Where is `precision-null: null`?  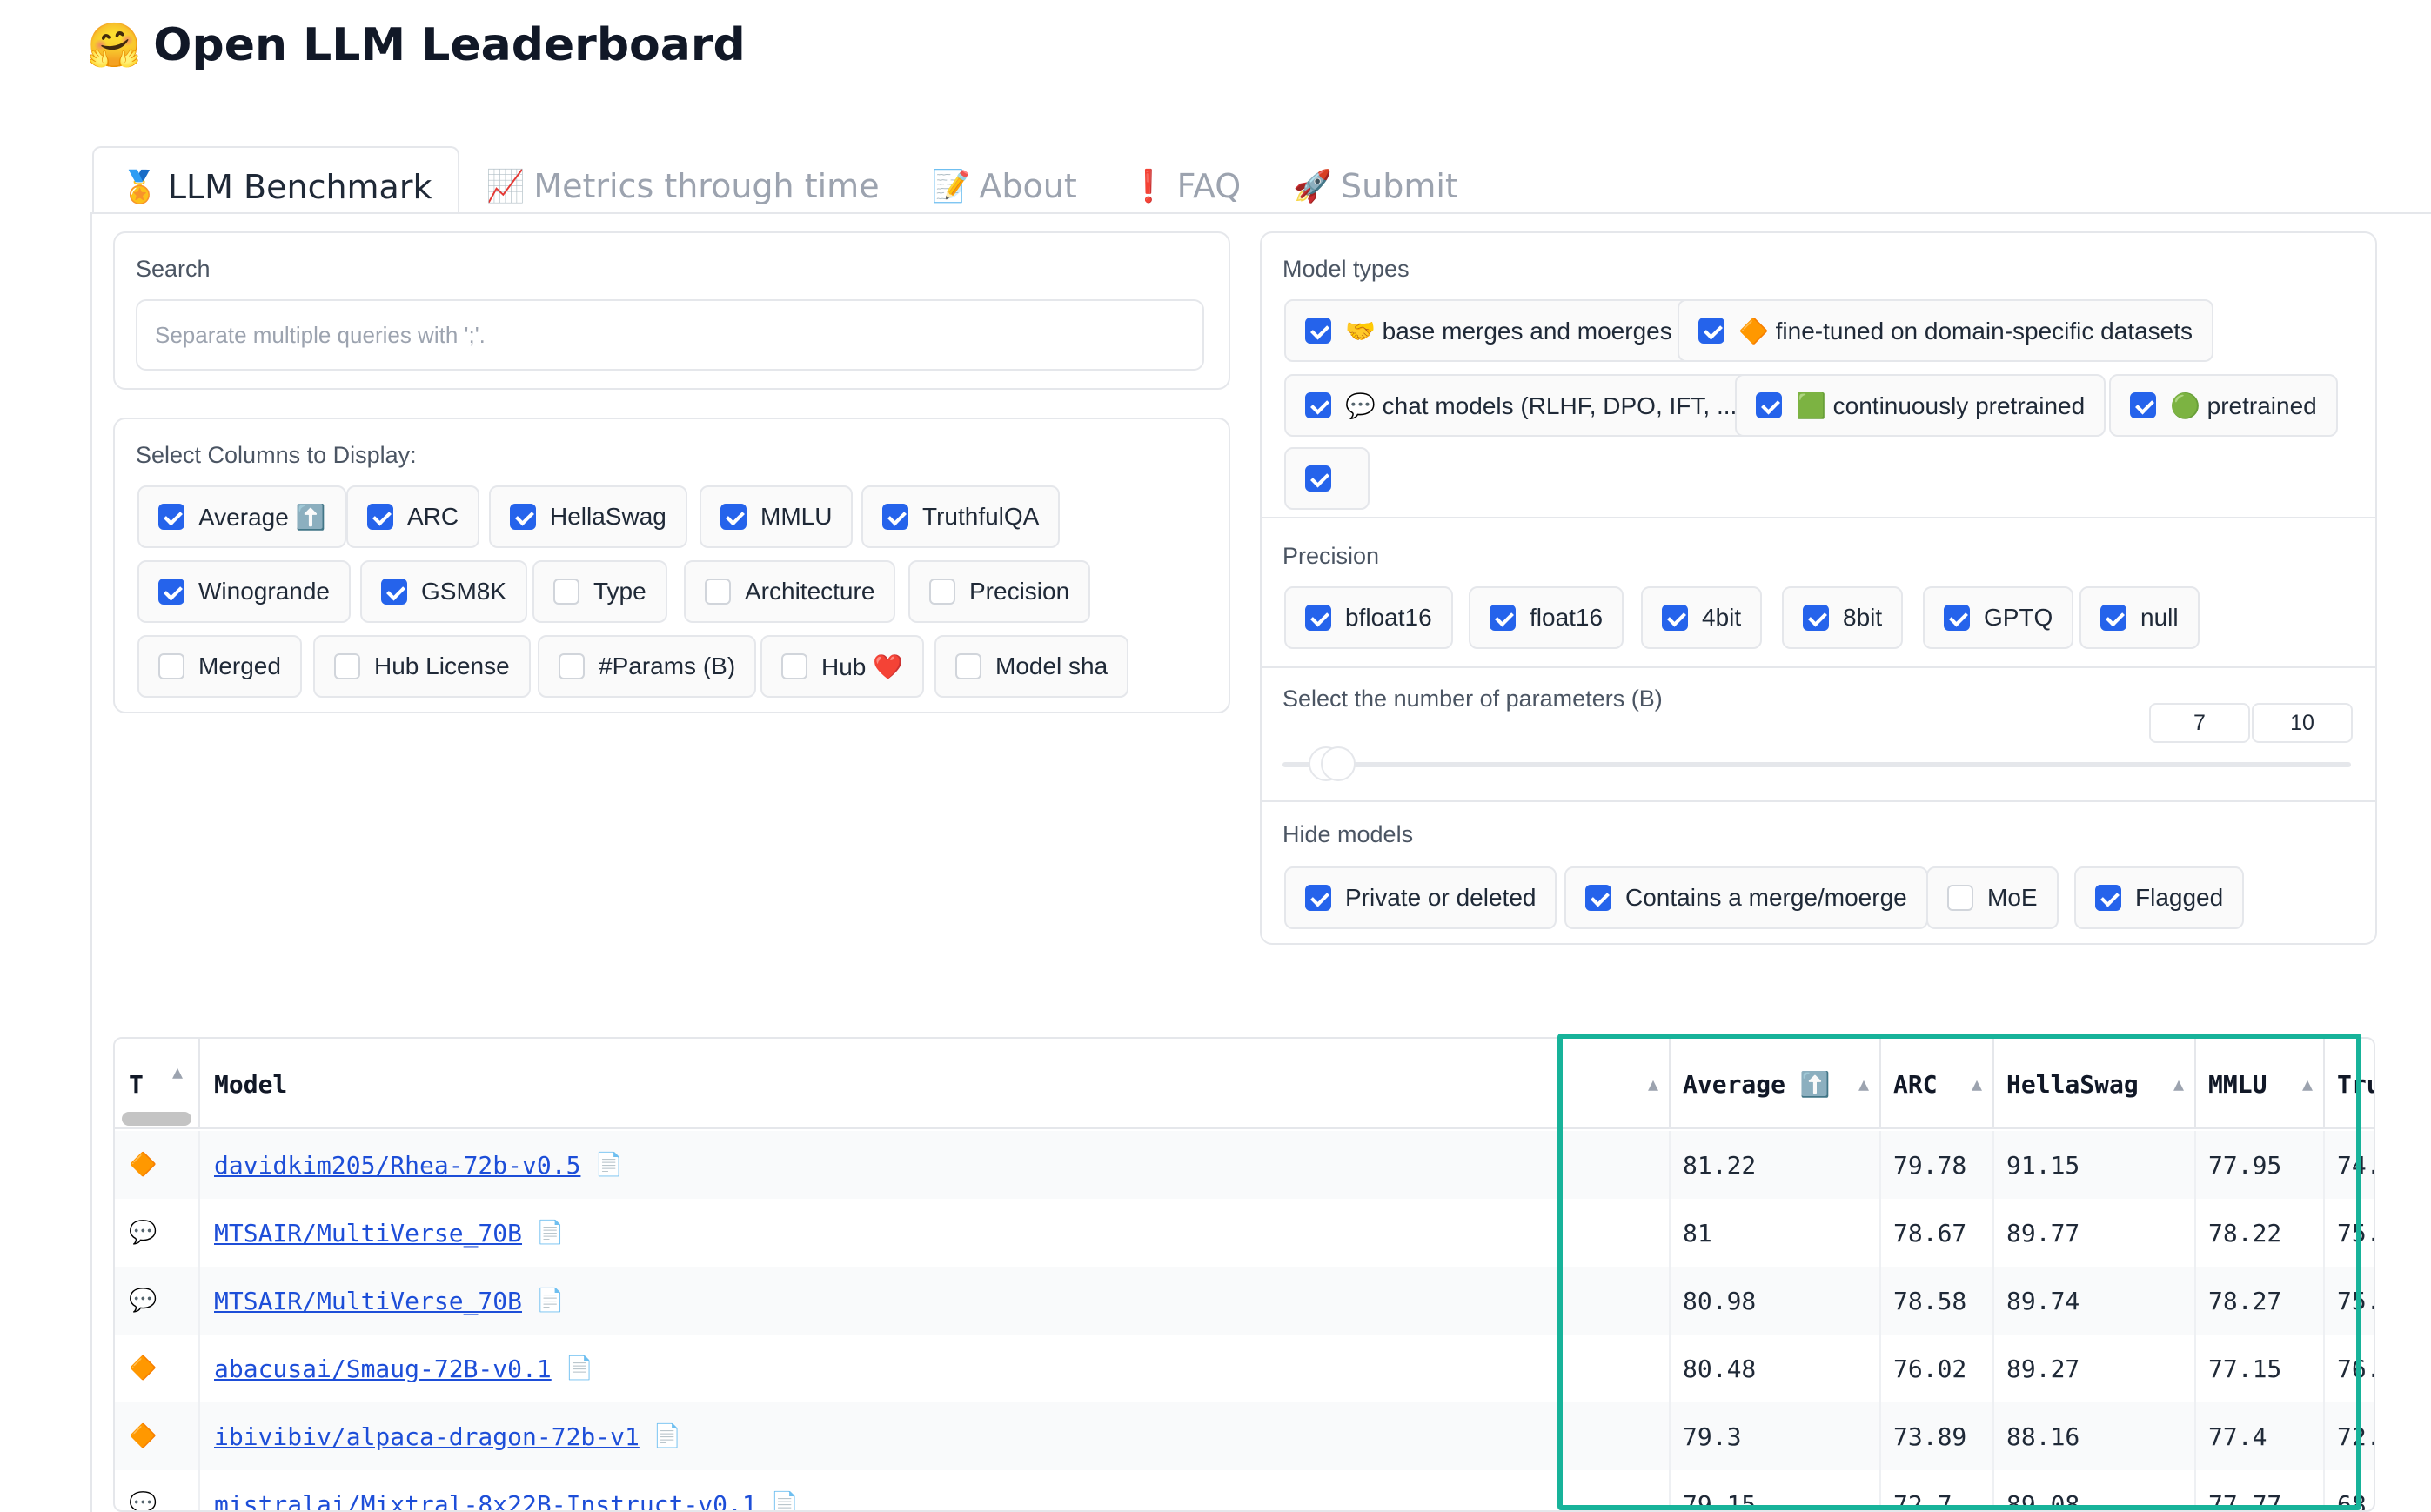
precision-null: null is located at coordinates (2139, 618).